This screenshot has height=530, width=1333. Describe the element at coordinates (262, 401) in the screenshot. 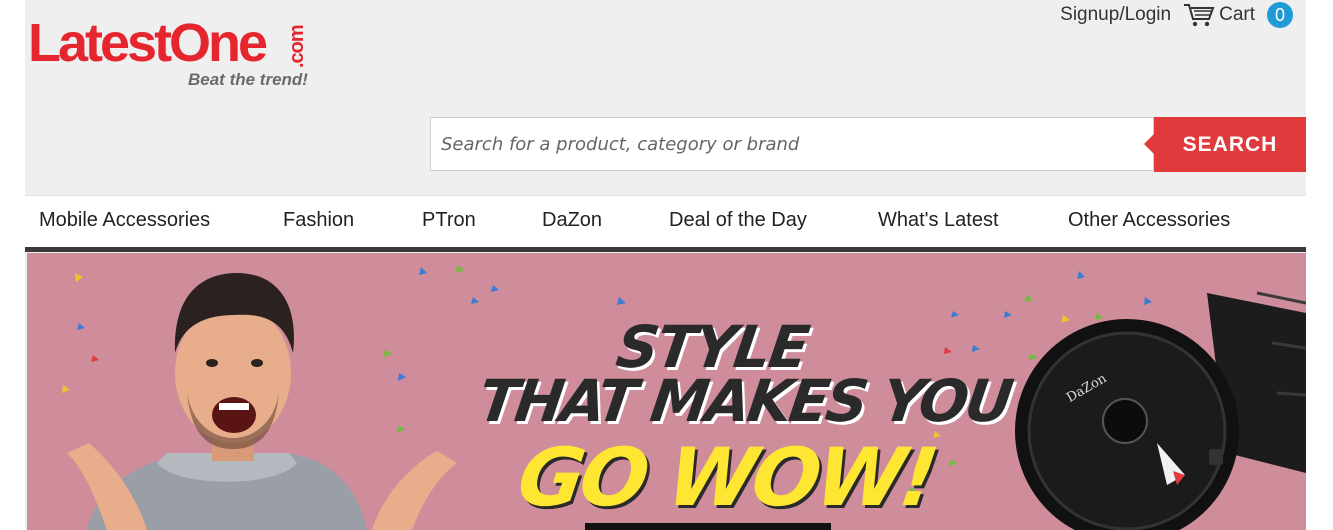

I see `model-person-illustration` at that location.